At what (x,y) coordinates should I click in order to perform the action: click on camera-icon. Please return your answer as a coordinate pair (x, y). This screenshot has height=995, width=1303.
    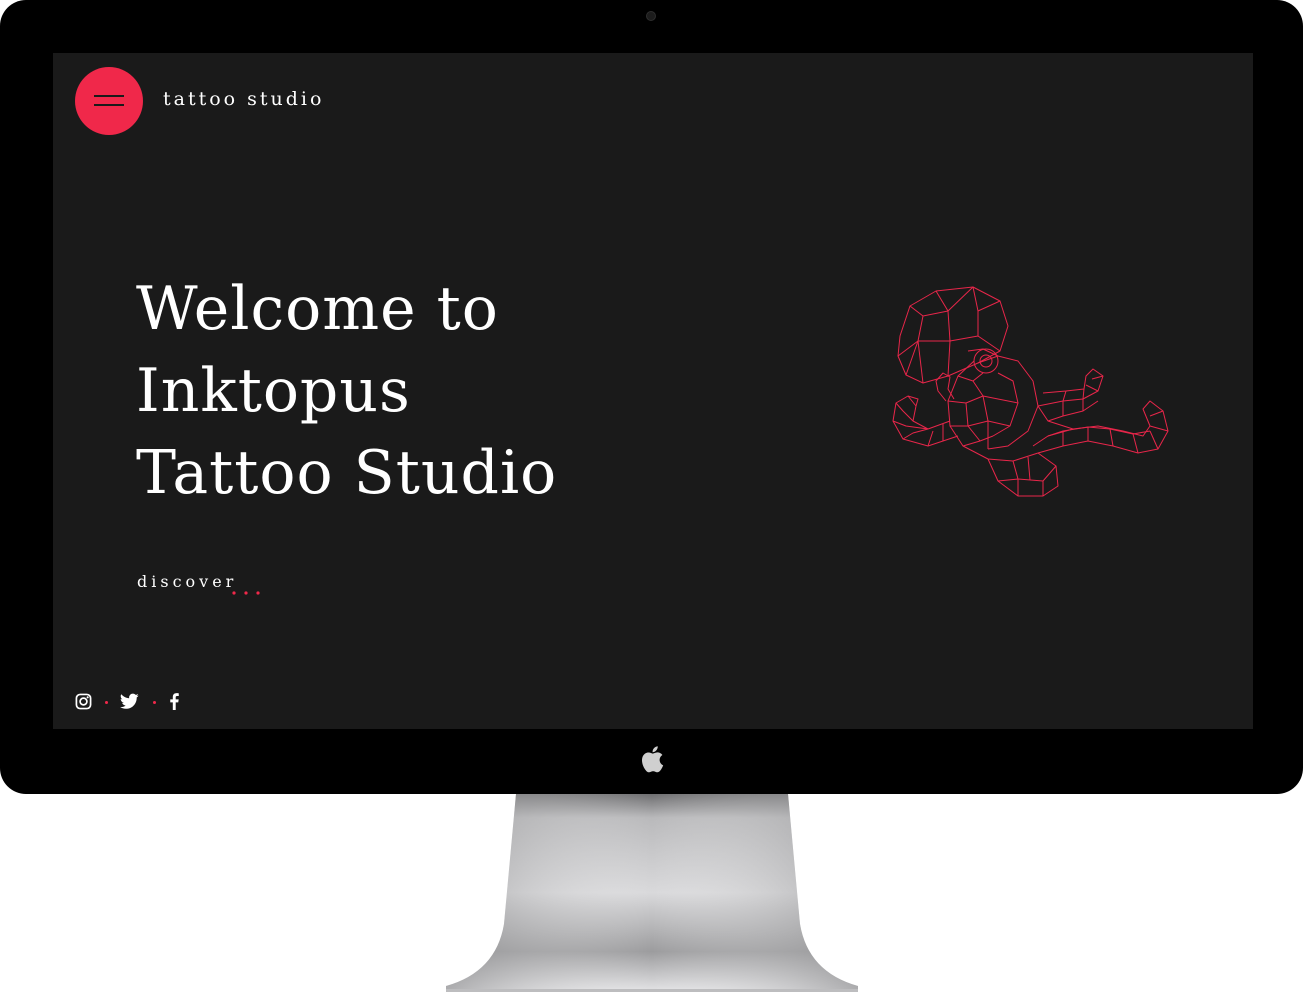
    Looking at the image, I should click on (651, 16).